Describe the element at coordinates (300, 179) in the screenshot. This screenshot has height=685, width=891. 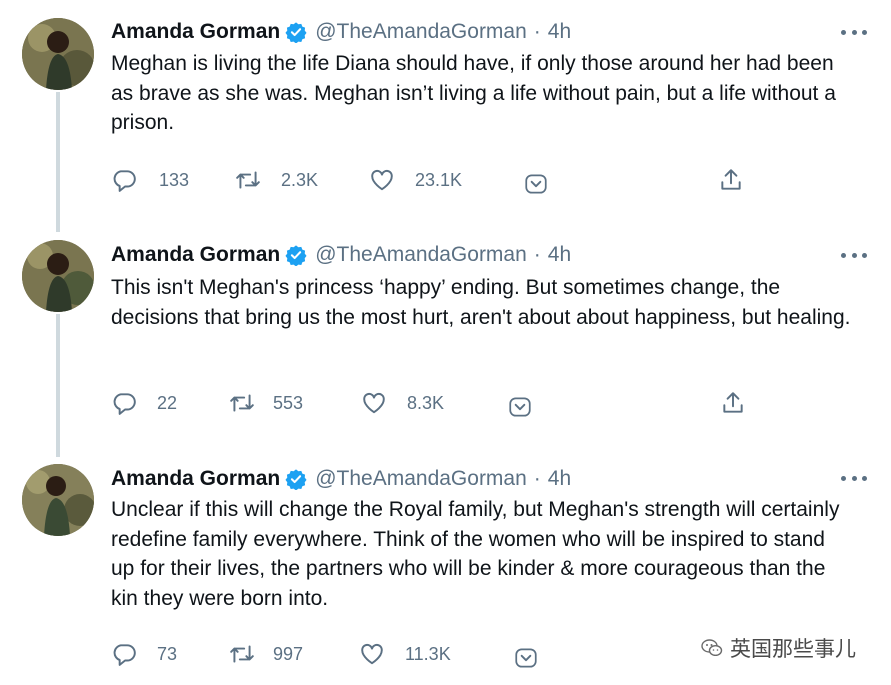
I see `retweet-count: 2.3K` at that location.